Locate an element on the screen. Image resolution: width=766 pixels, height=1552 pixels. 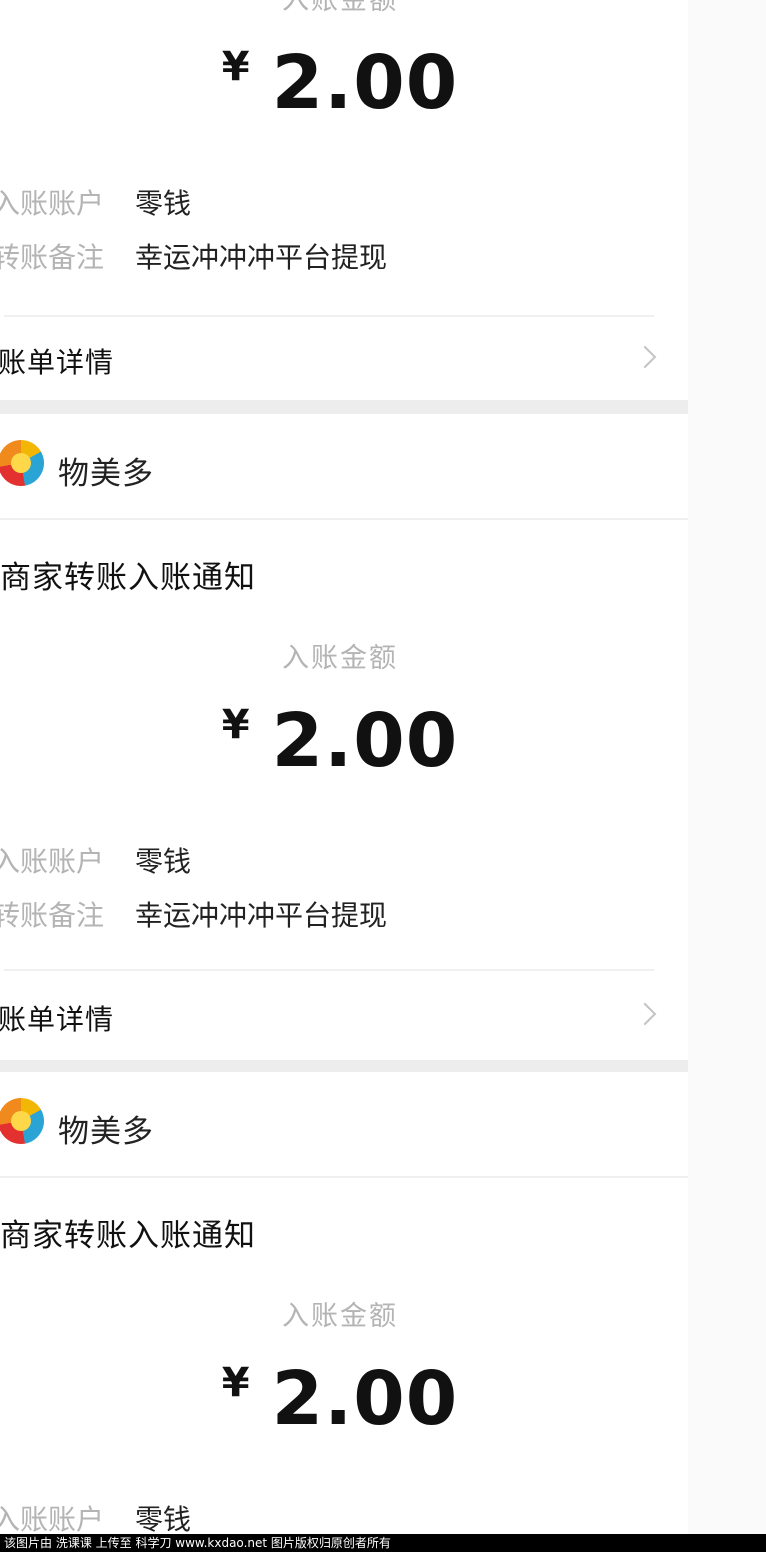
right-gutter is located at coordinates (727, 767).